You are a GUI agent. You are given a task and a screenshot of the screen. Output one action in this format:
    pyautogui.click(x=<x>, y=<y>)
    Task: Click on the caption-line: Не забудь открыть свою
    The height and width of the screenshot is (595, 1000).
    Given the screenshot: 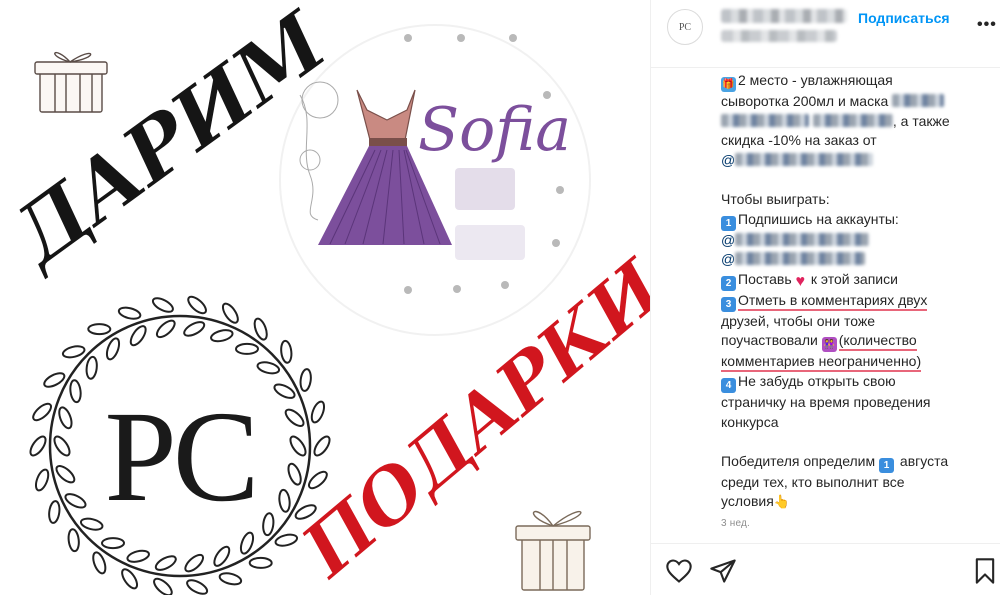 What is the action you would take?
    pyautogui.click(x=817, y=380)
    